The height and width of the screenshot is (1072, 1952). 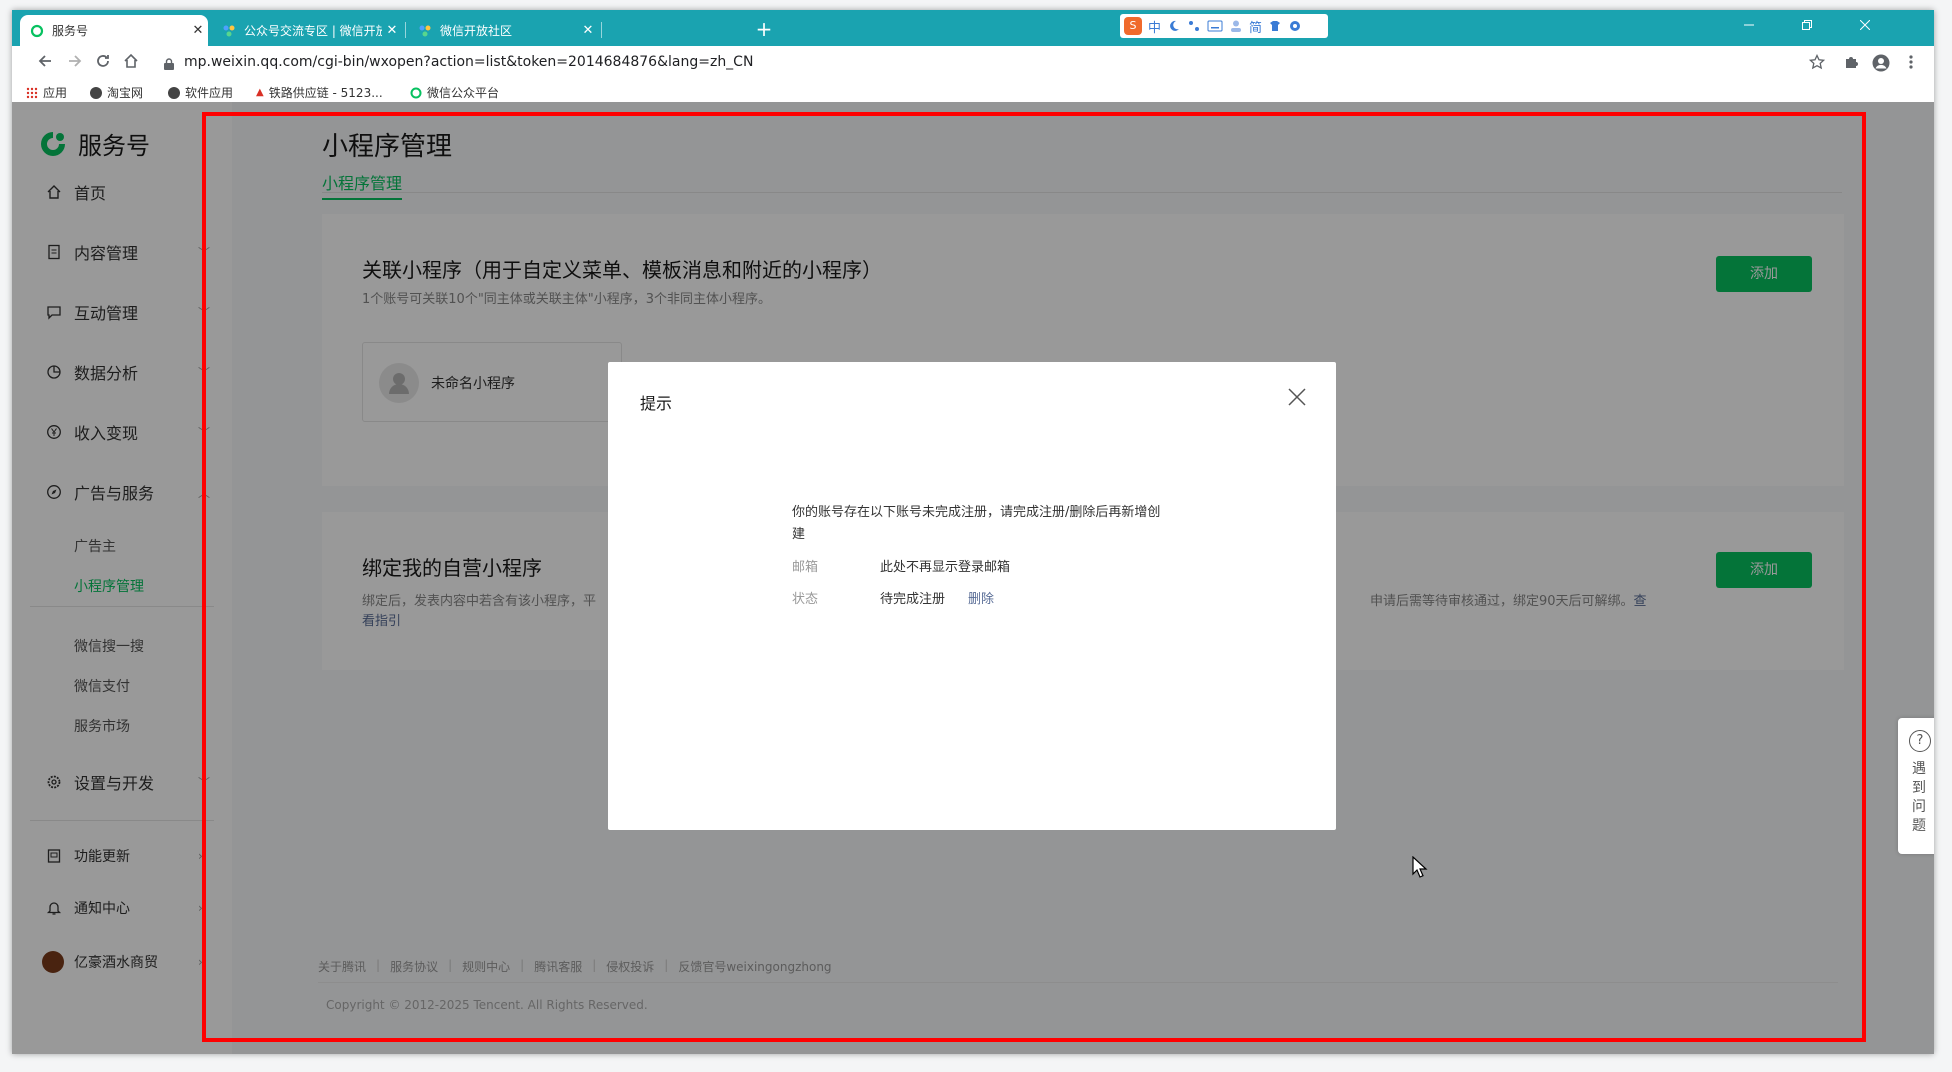 I want to click on bookmark-label: 软件应用, so click(x=209, y=93).